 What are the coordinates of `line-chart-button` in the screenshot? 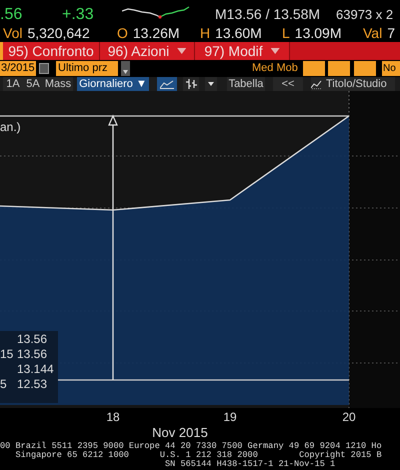 It's located at (167, 84).